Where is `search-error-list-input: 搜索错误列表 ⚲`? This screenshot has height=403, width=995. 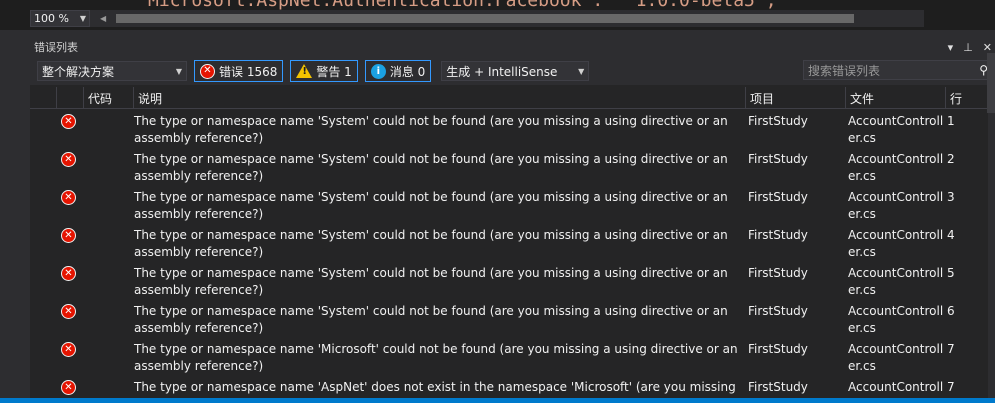 search-error-list-input: 搜索错误列表 ⚲ is located at coordinates (898, 70).